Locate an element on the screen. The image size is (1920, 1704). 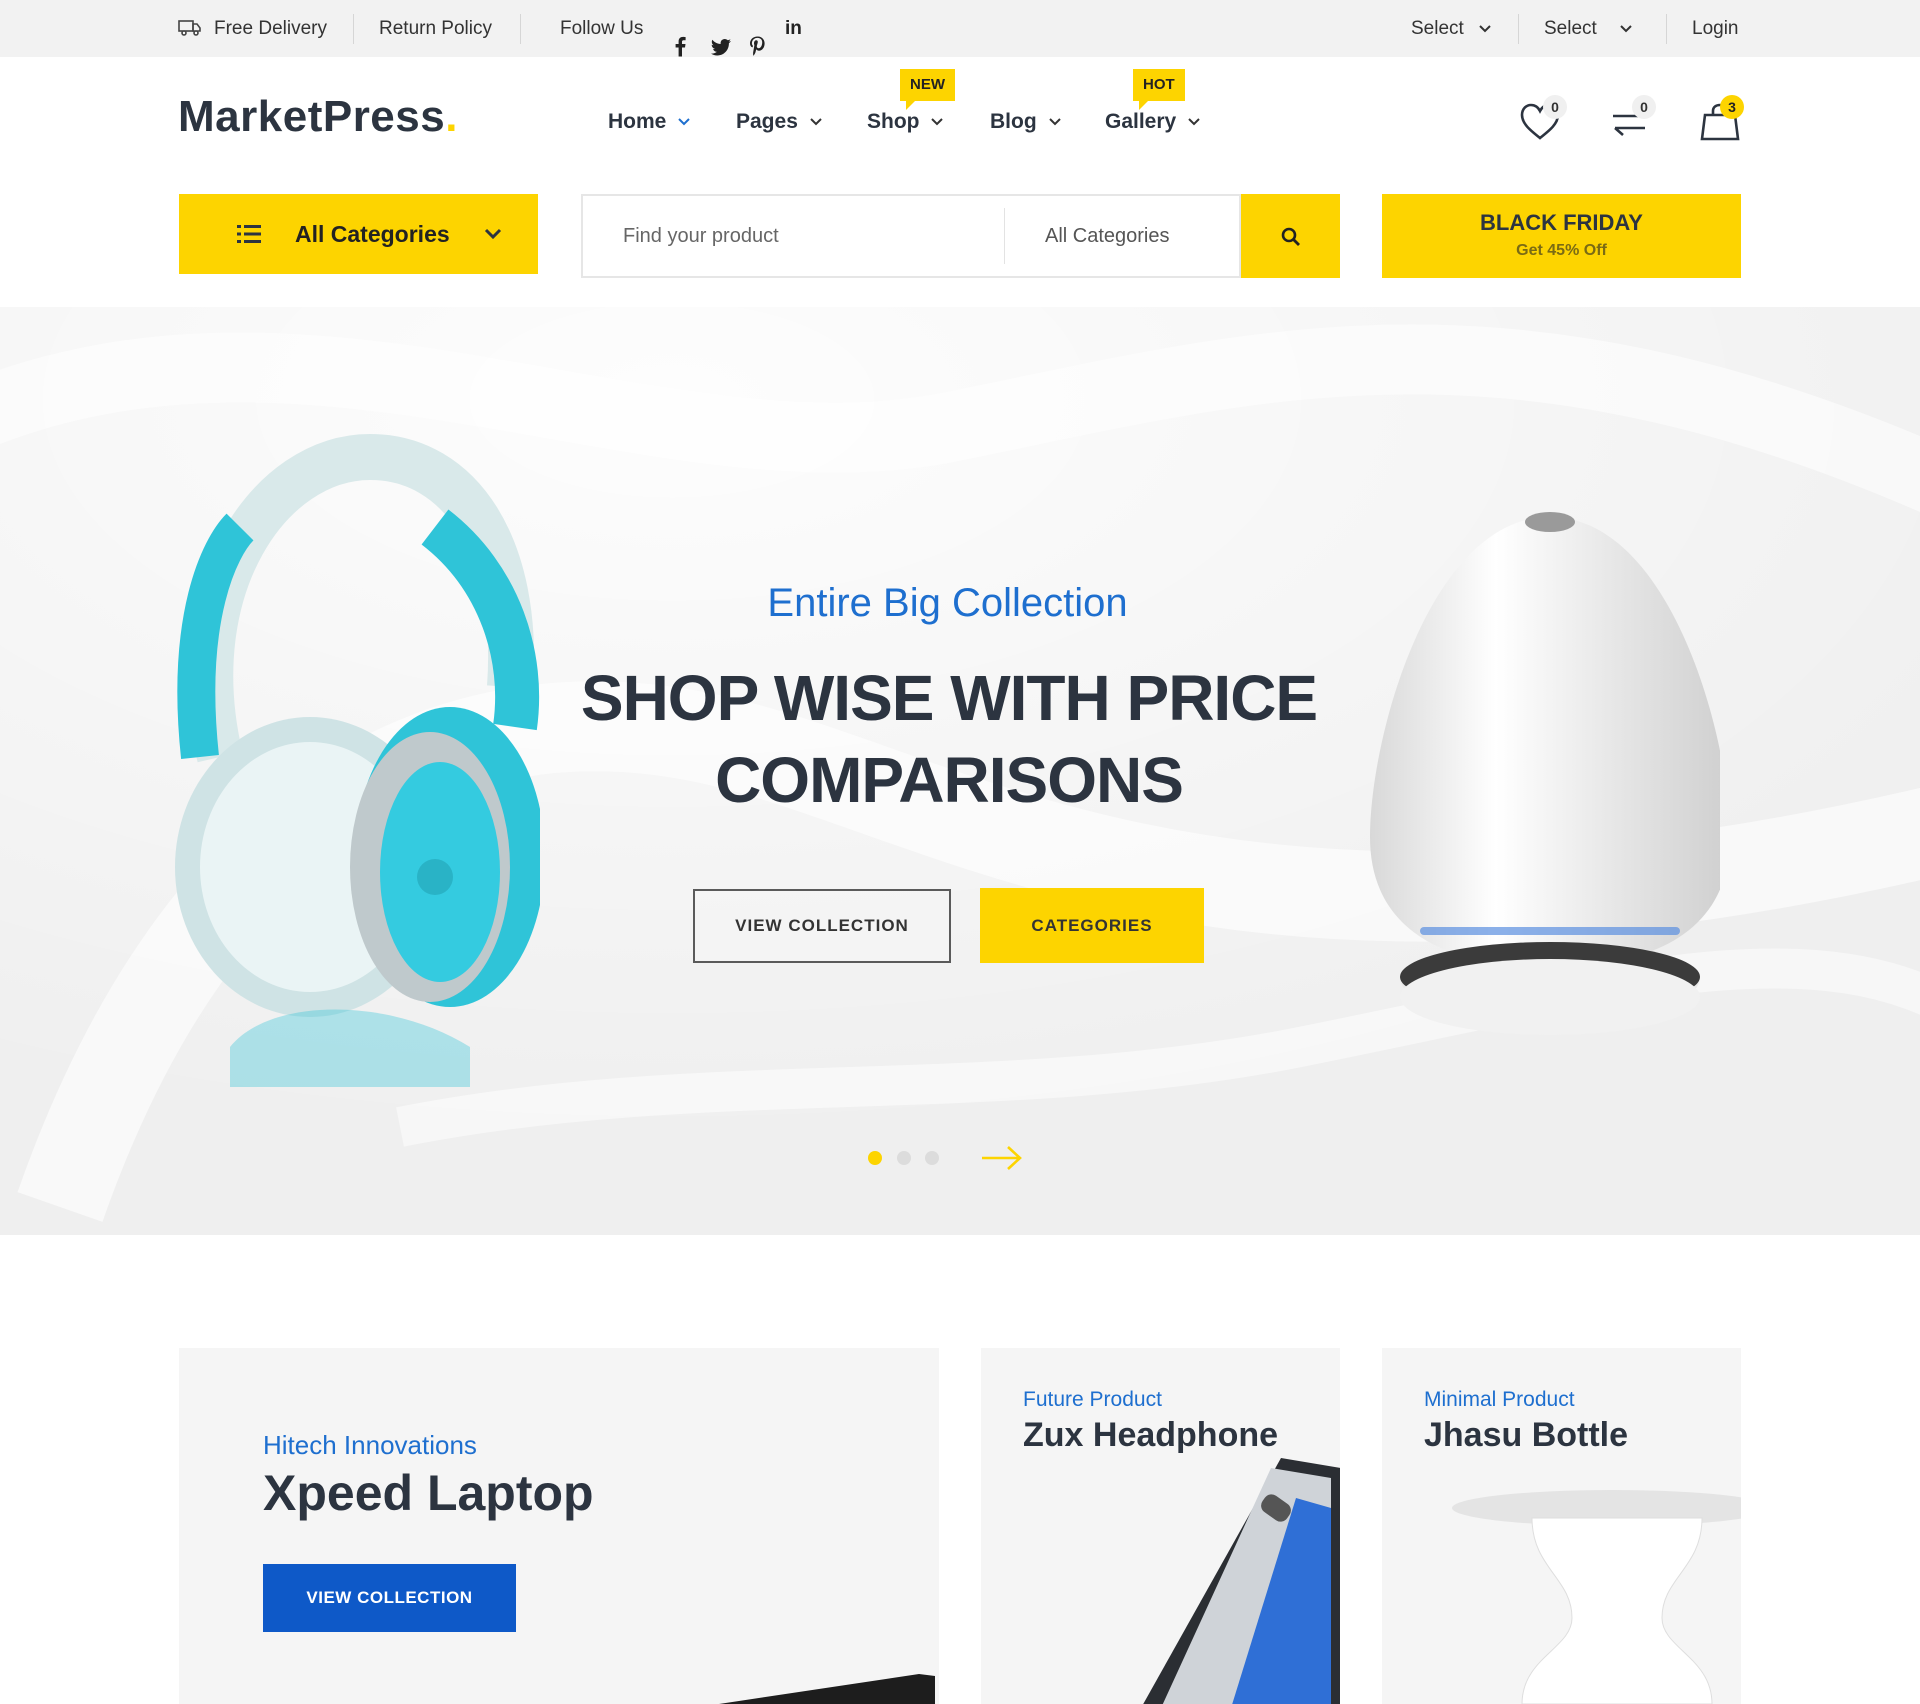
slide-dot-active is located at coordinates (875, 1158).